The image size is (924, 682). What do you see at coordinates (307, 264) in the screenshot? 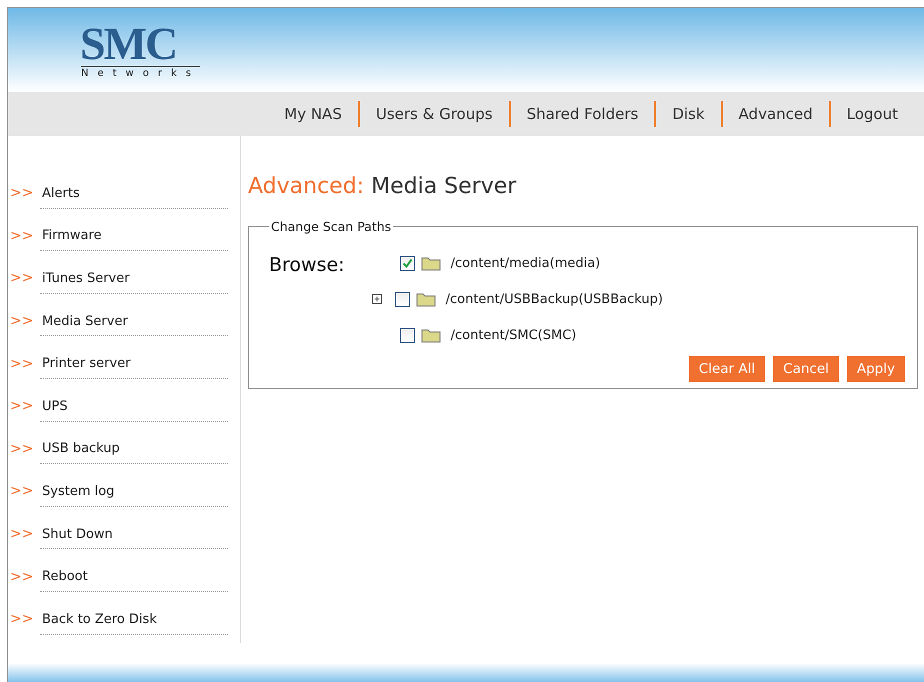
I see `browse-label: Browse:` at bounding box center [307, 264].